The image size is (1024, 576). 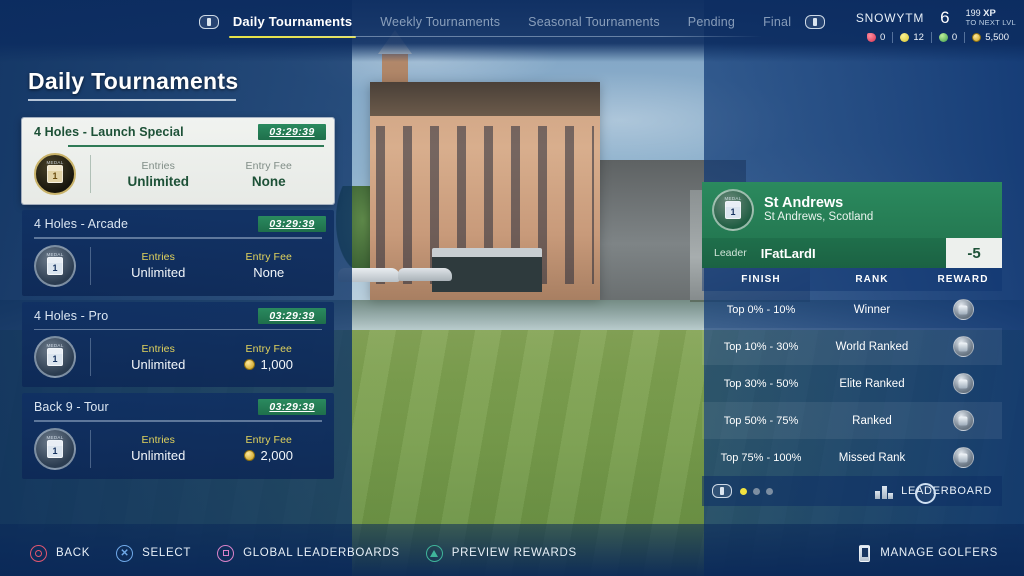 I want to click on entry-fee-label: Entry Fee, so click(x=268, y=440).